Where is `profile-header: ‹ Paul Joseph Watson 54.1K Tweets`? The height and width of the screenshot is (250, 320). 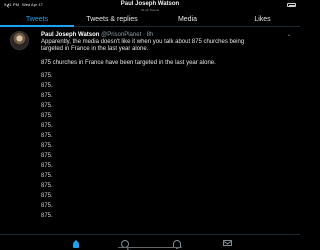 profile-header: ‹ Paul Joseph Watson 54.1K Tweets is located at coordinates (150, 6).